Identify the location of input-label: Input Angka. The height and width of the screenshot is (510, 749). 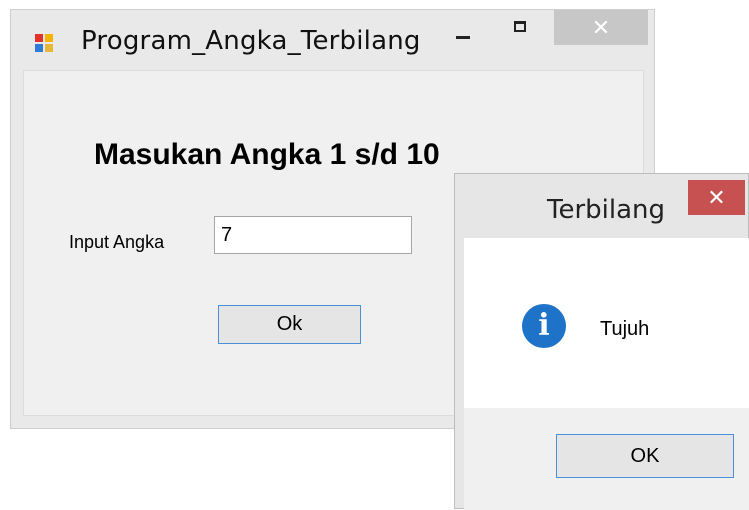
(117, 242).